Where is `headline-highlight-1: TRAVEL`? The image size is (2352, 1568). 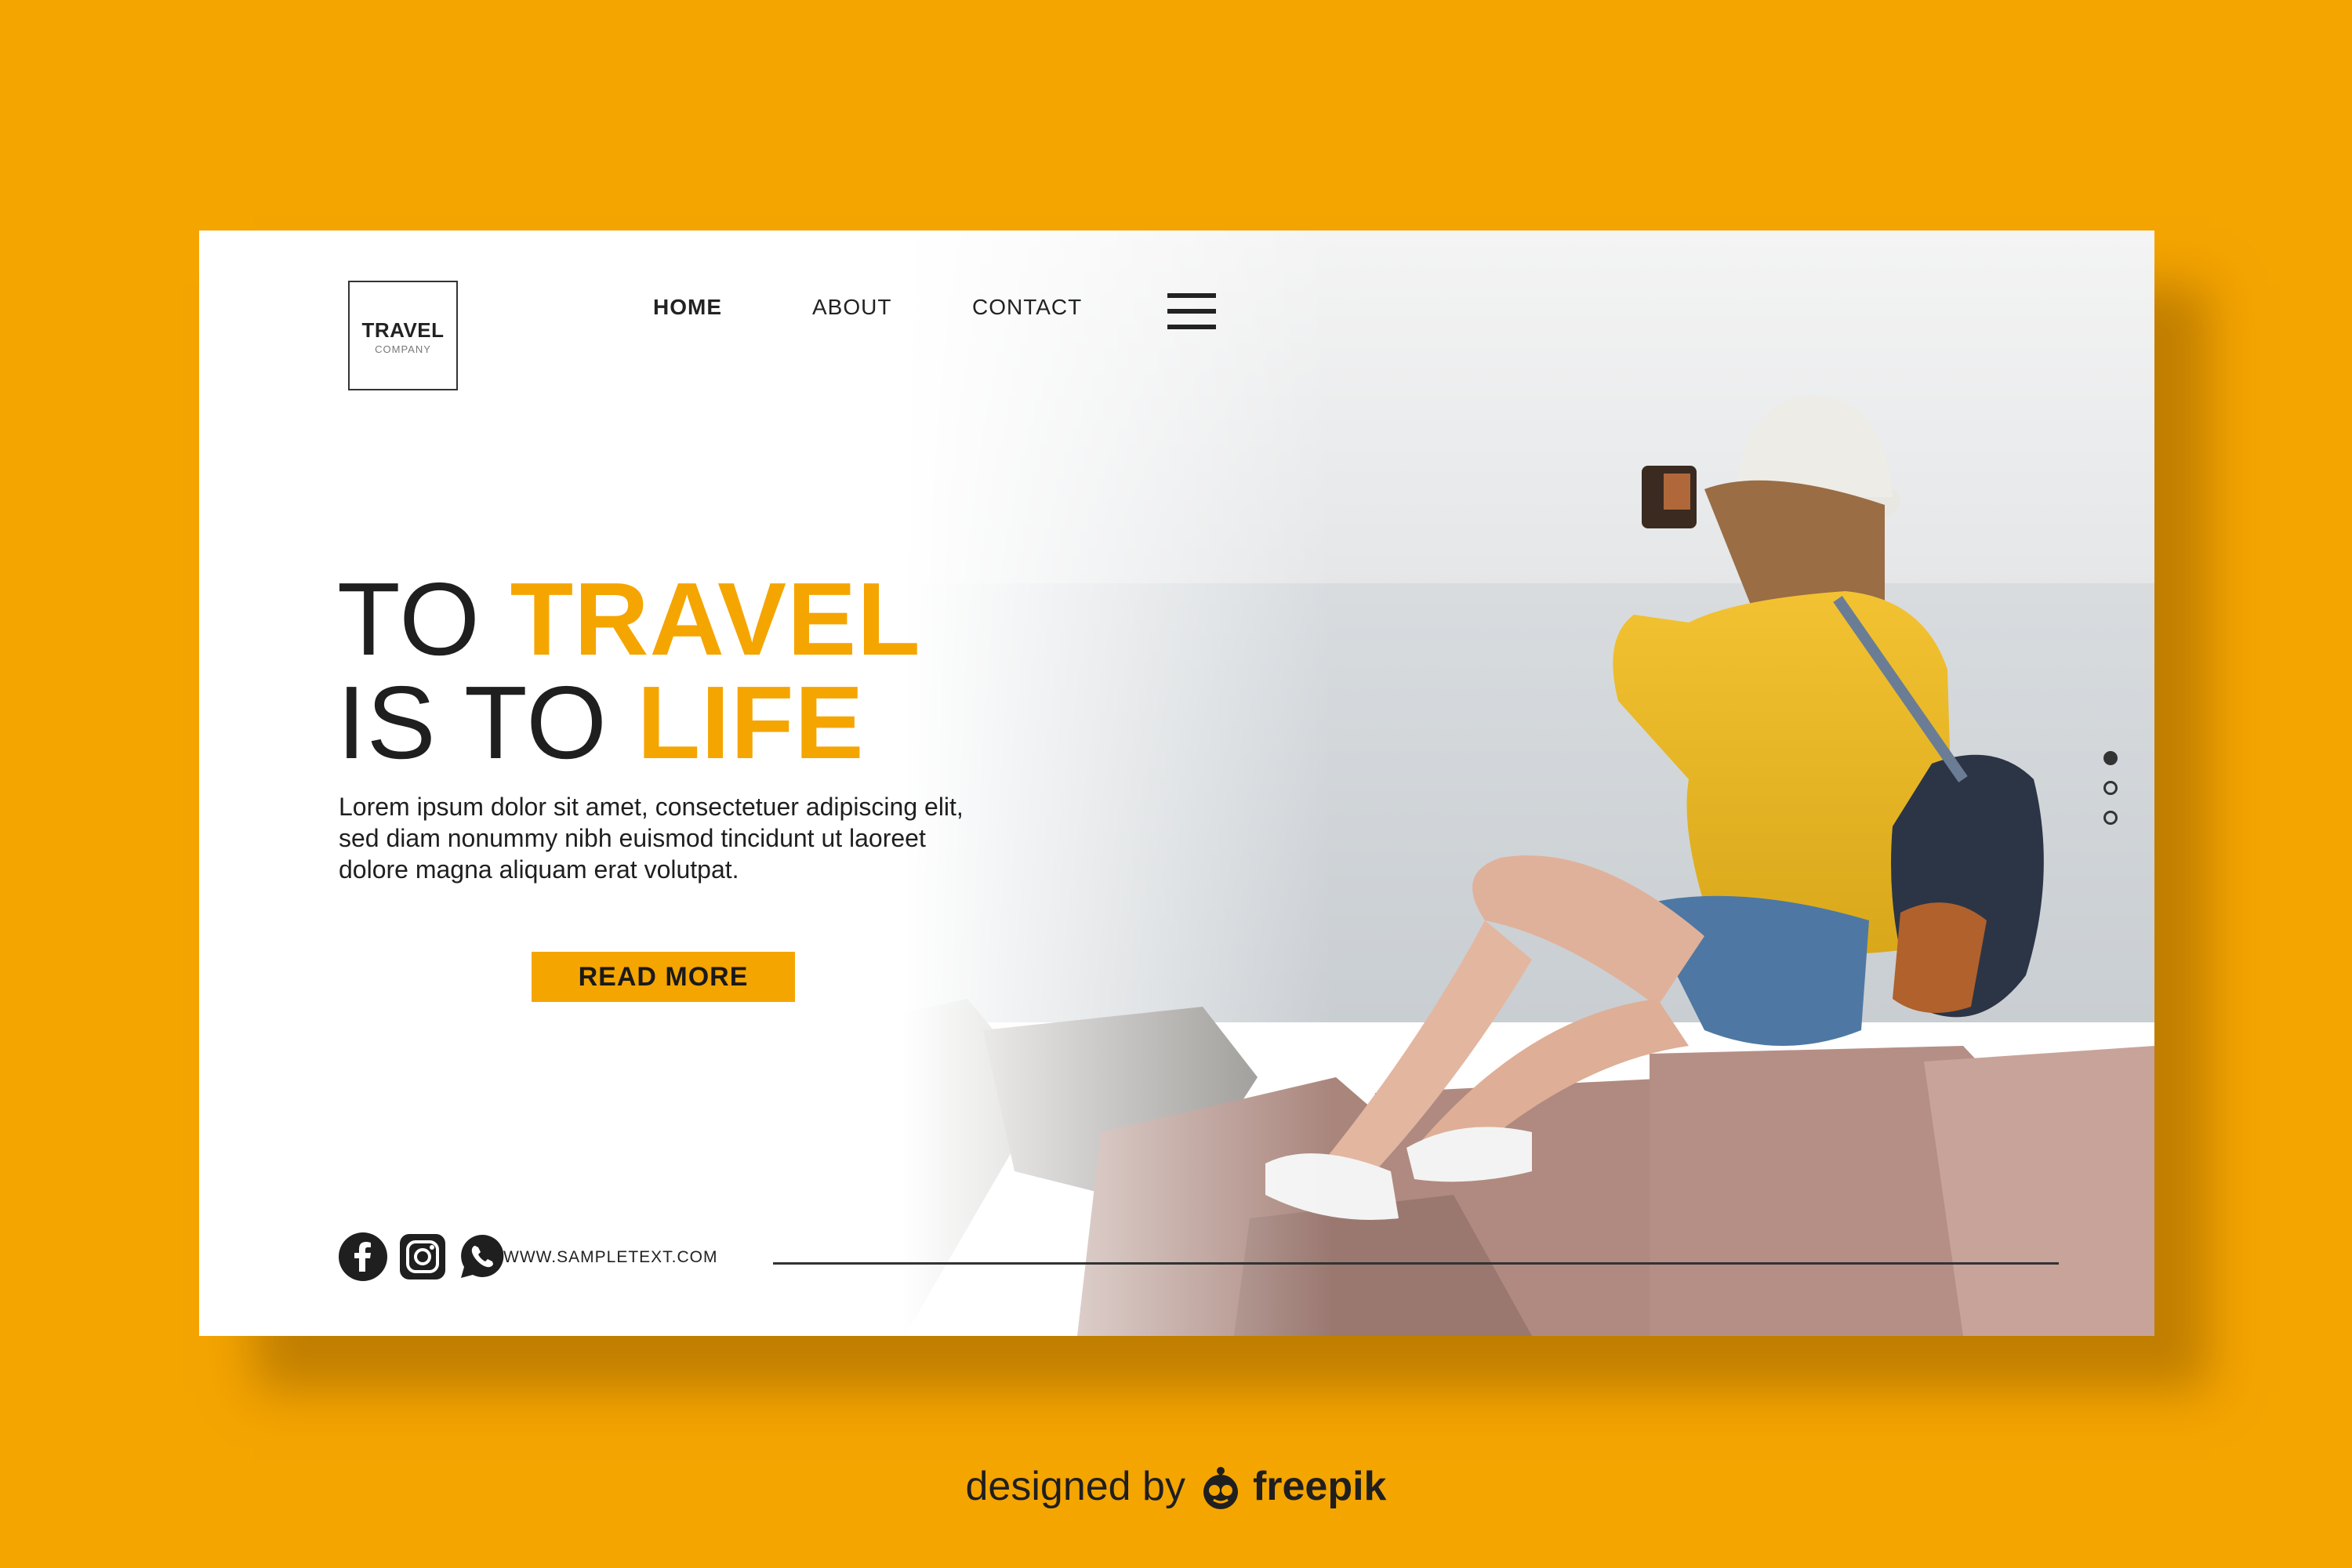
headline-highlight-1: TRAVEL is located at coordinates (715, 619).